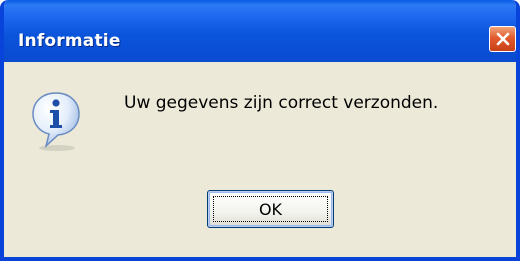 This screenshot has height=261, width=520. I want to click on close-button, so click(502, 39).